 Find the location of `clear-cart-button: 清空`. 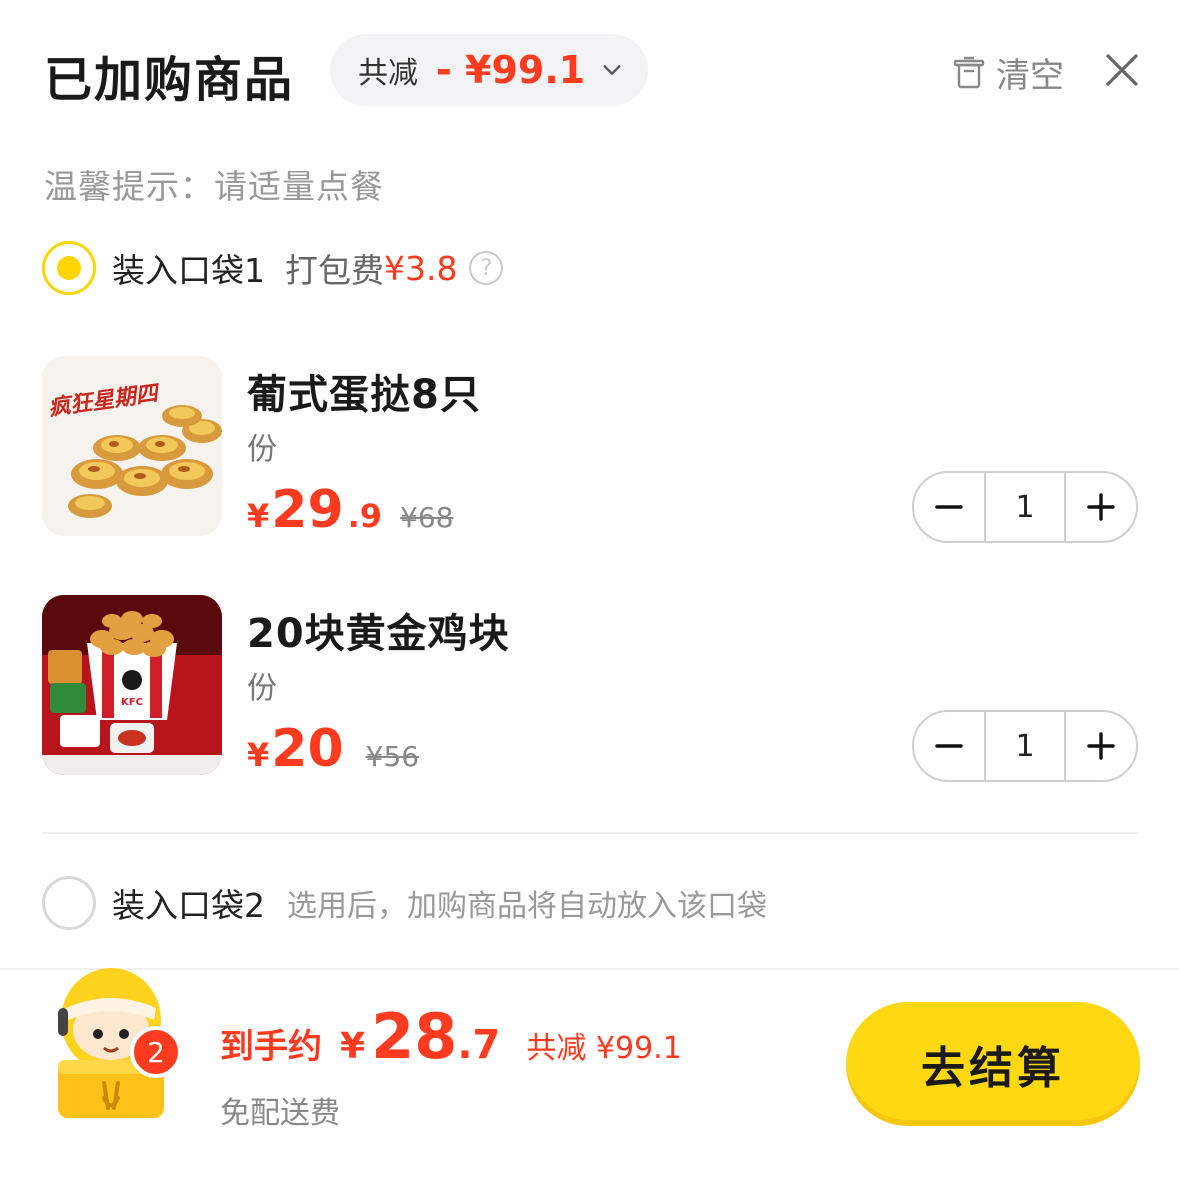

clear-cart-button: 清空 is located at coordinates (1008, 72).